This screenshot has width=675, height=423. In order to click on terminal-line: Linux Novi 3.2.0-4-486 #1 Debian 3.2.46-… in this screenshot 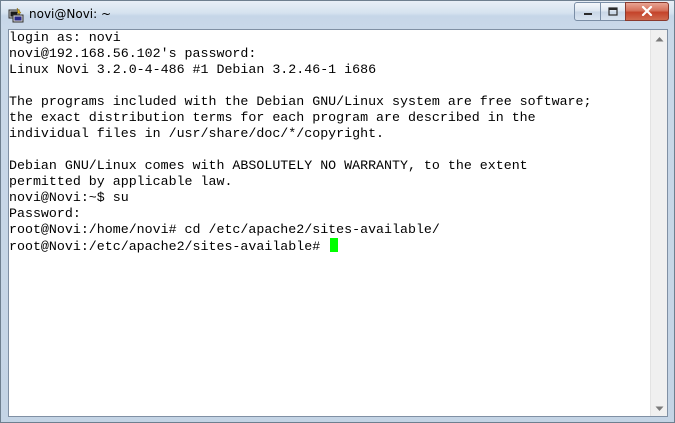, I will do `click(193, 69)`.